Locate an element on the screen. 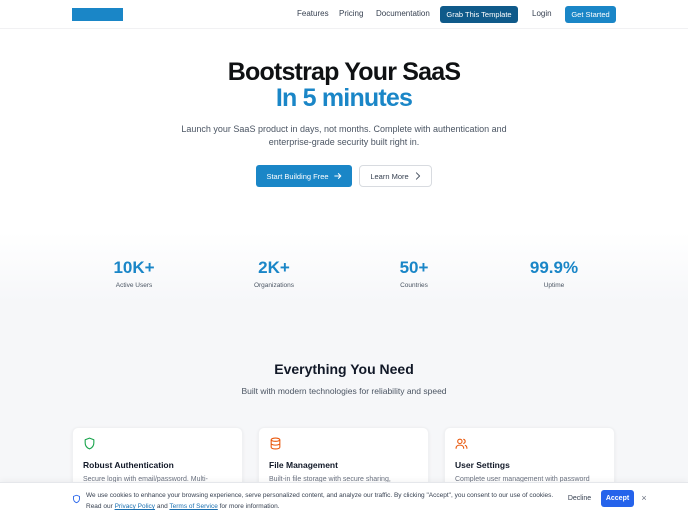  stat-value: 99.9% is located at coordinates (554, 267).